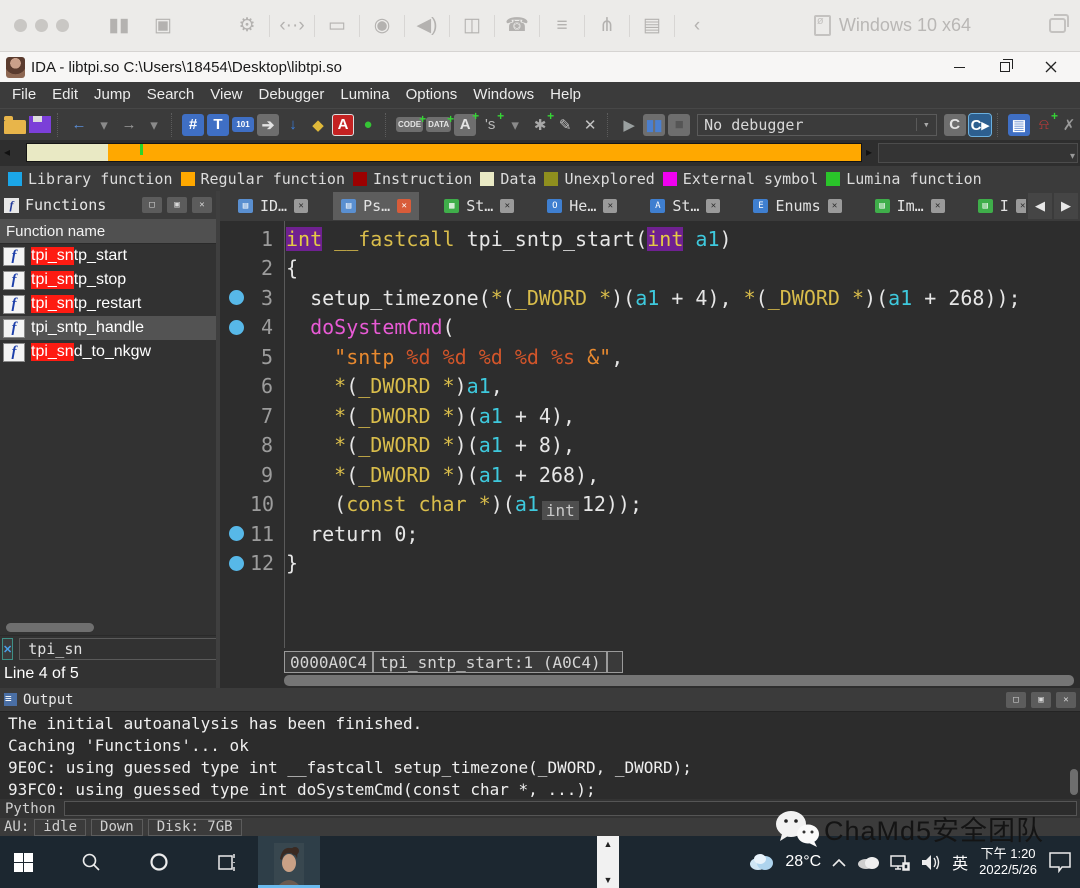 The image size is (1080, 888). Describe the element at coordinates (411, 122) in the screenshot. I see `make-code-icon: CODE +` at that location.